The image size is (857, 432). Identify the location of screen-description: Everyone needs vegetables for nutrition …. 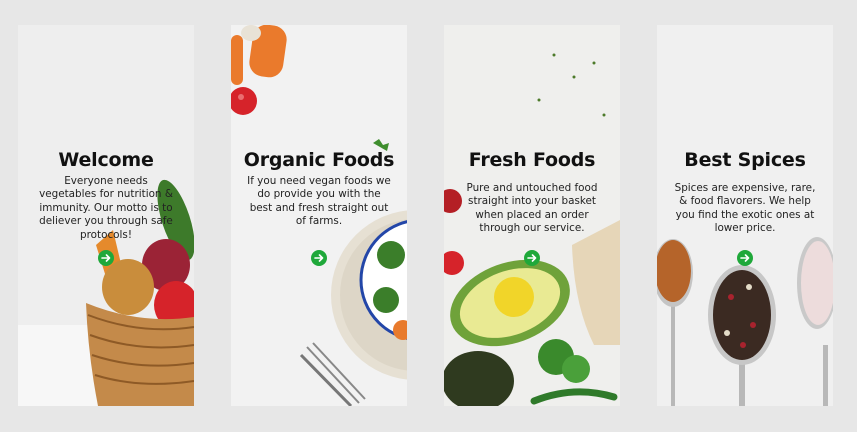
(106, 208).